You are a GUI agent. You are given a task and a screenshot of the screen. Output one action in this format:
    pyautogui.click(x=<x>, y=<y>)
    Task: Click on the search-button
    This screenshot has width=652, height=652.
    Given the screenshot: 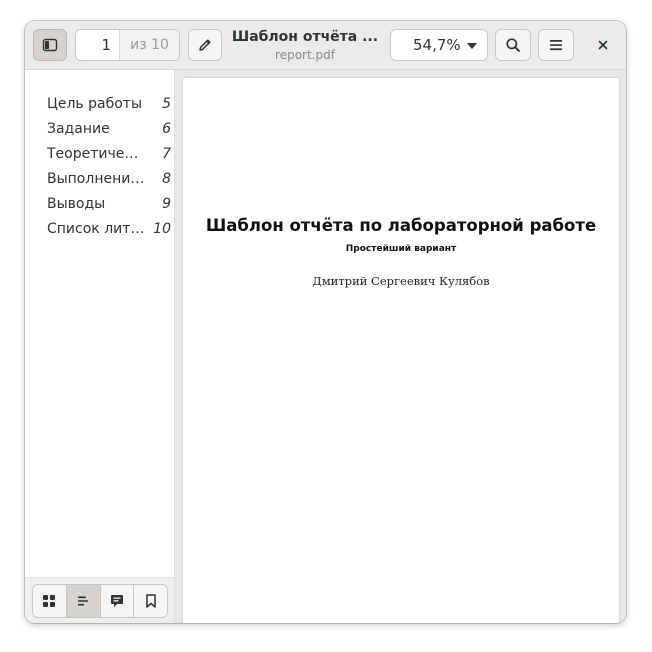 What is the action you would take?
    pyautogui.click(x=513, y=45)
    